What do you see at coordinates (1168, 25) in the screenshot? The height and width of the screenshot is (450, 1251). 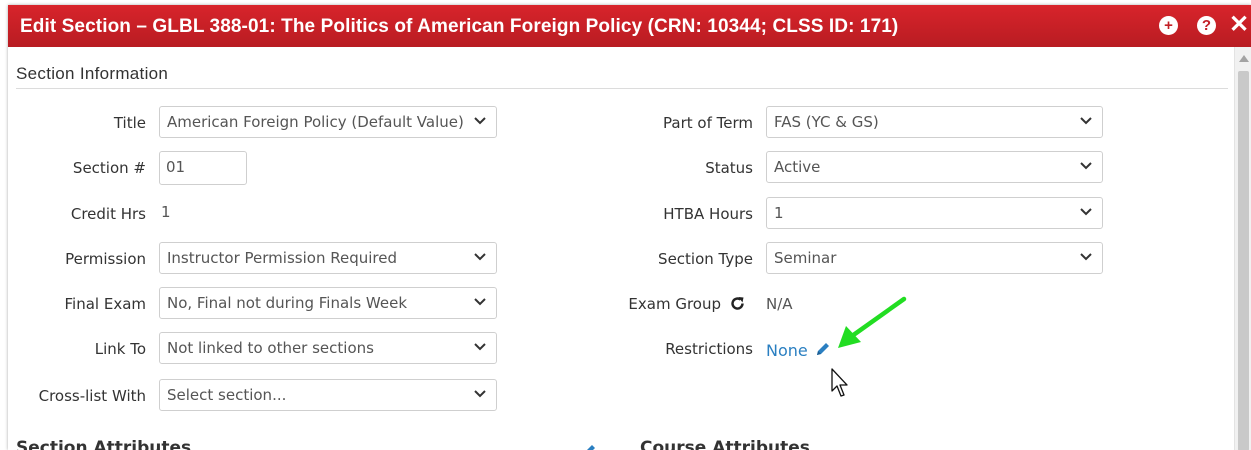 I see `add-icon: +` at bounding box center [1168, 25].